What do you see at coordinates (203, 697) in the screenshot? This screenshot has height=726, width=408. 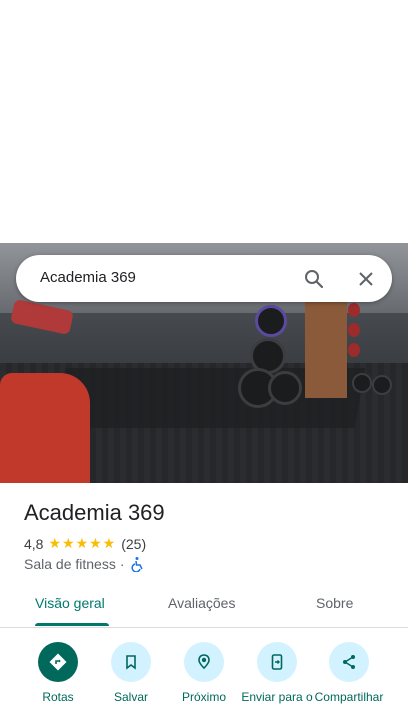 I see `nearby-label: Próximo` at bounding box center [203, 697].